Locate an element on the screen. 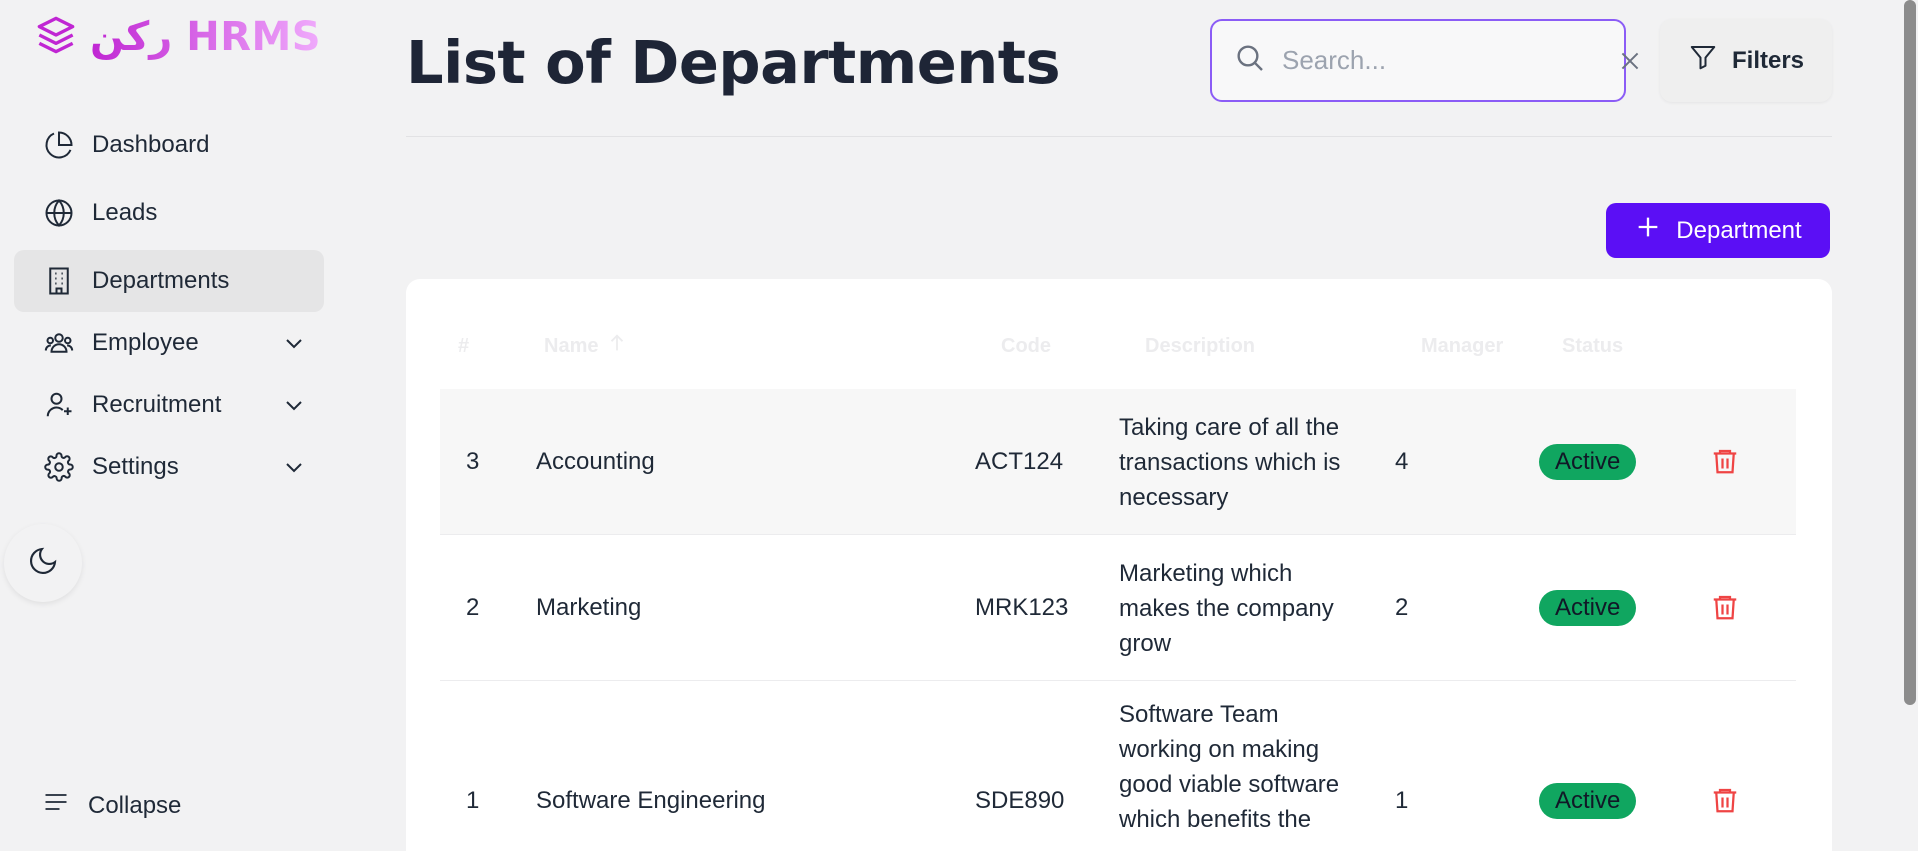 The height and width of the screenshot is (851, 1918). add-department-label: Department is located at coordinates (1739, 230).